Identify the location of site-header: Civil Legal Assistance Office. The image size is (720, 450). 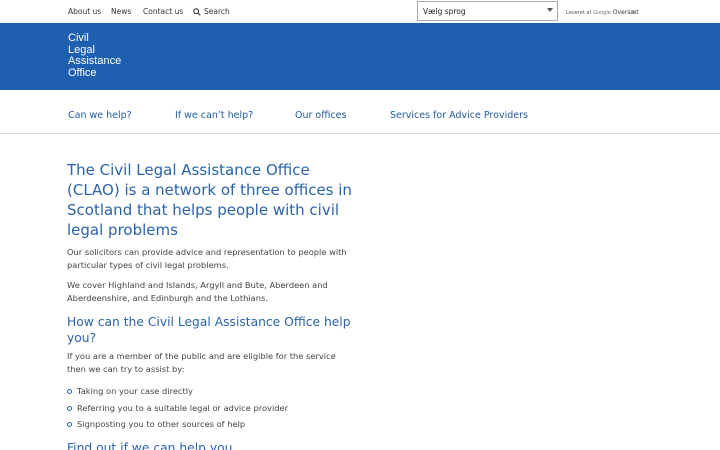
(360, 56).